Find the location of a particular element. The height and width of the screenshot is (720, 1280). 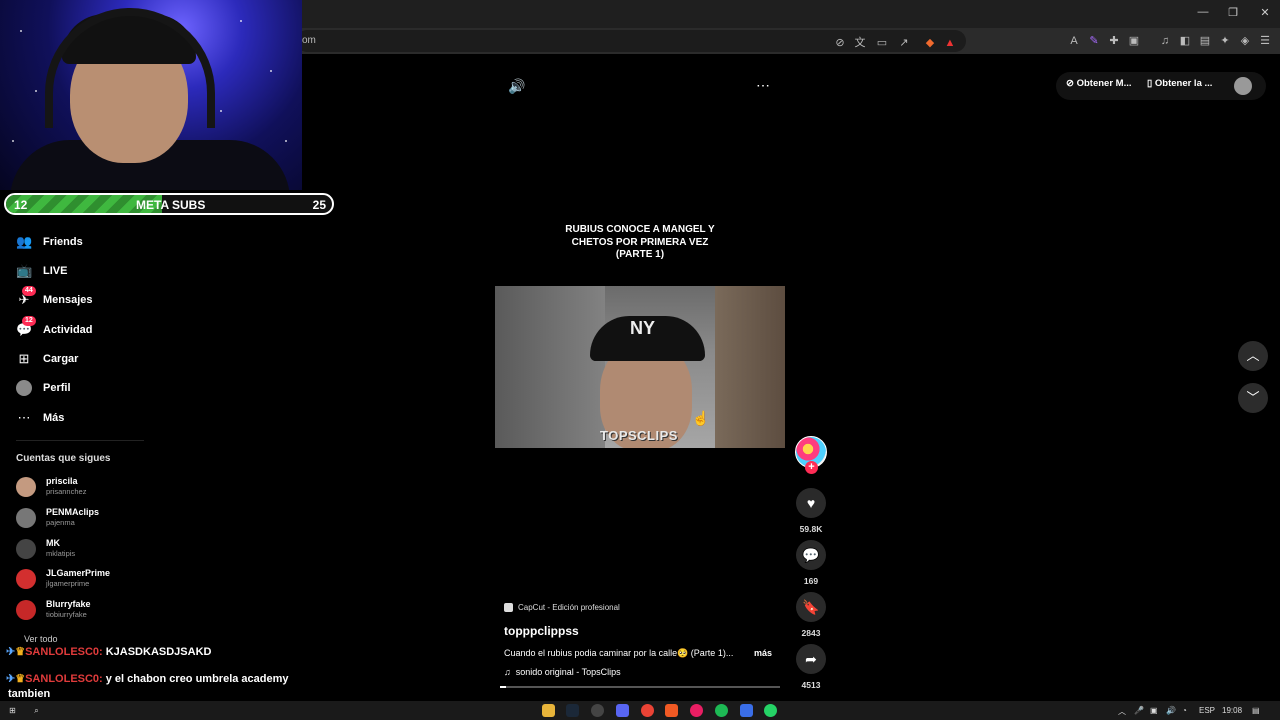

sidebar-item-cargar: ⊞ Cargar is located at coordinates (47, 359).